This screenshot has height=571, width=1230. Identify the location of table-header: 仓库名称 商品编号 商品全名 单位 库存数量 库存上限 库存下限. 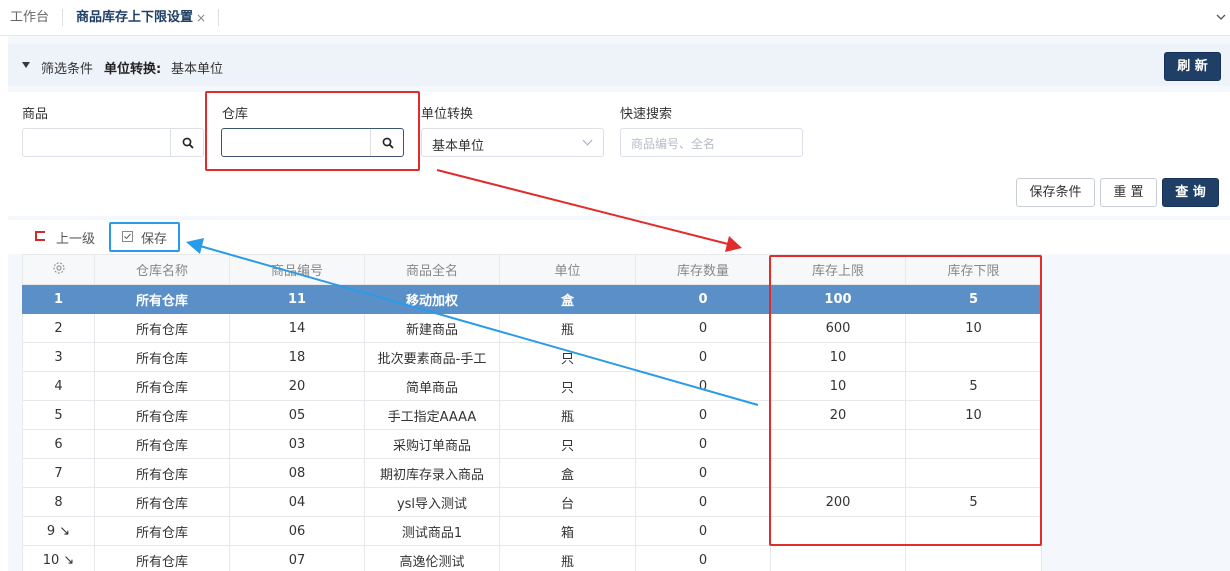
(532, 269).